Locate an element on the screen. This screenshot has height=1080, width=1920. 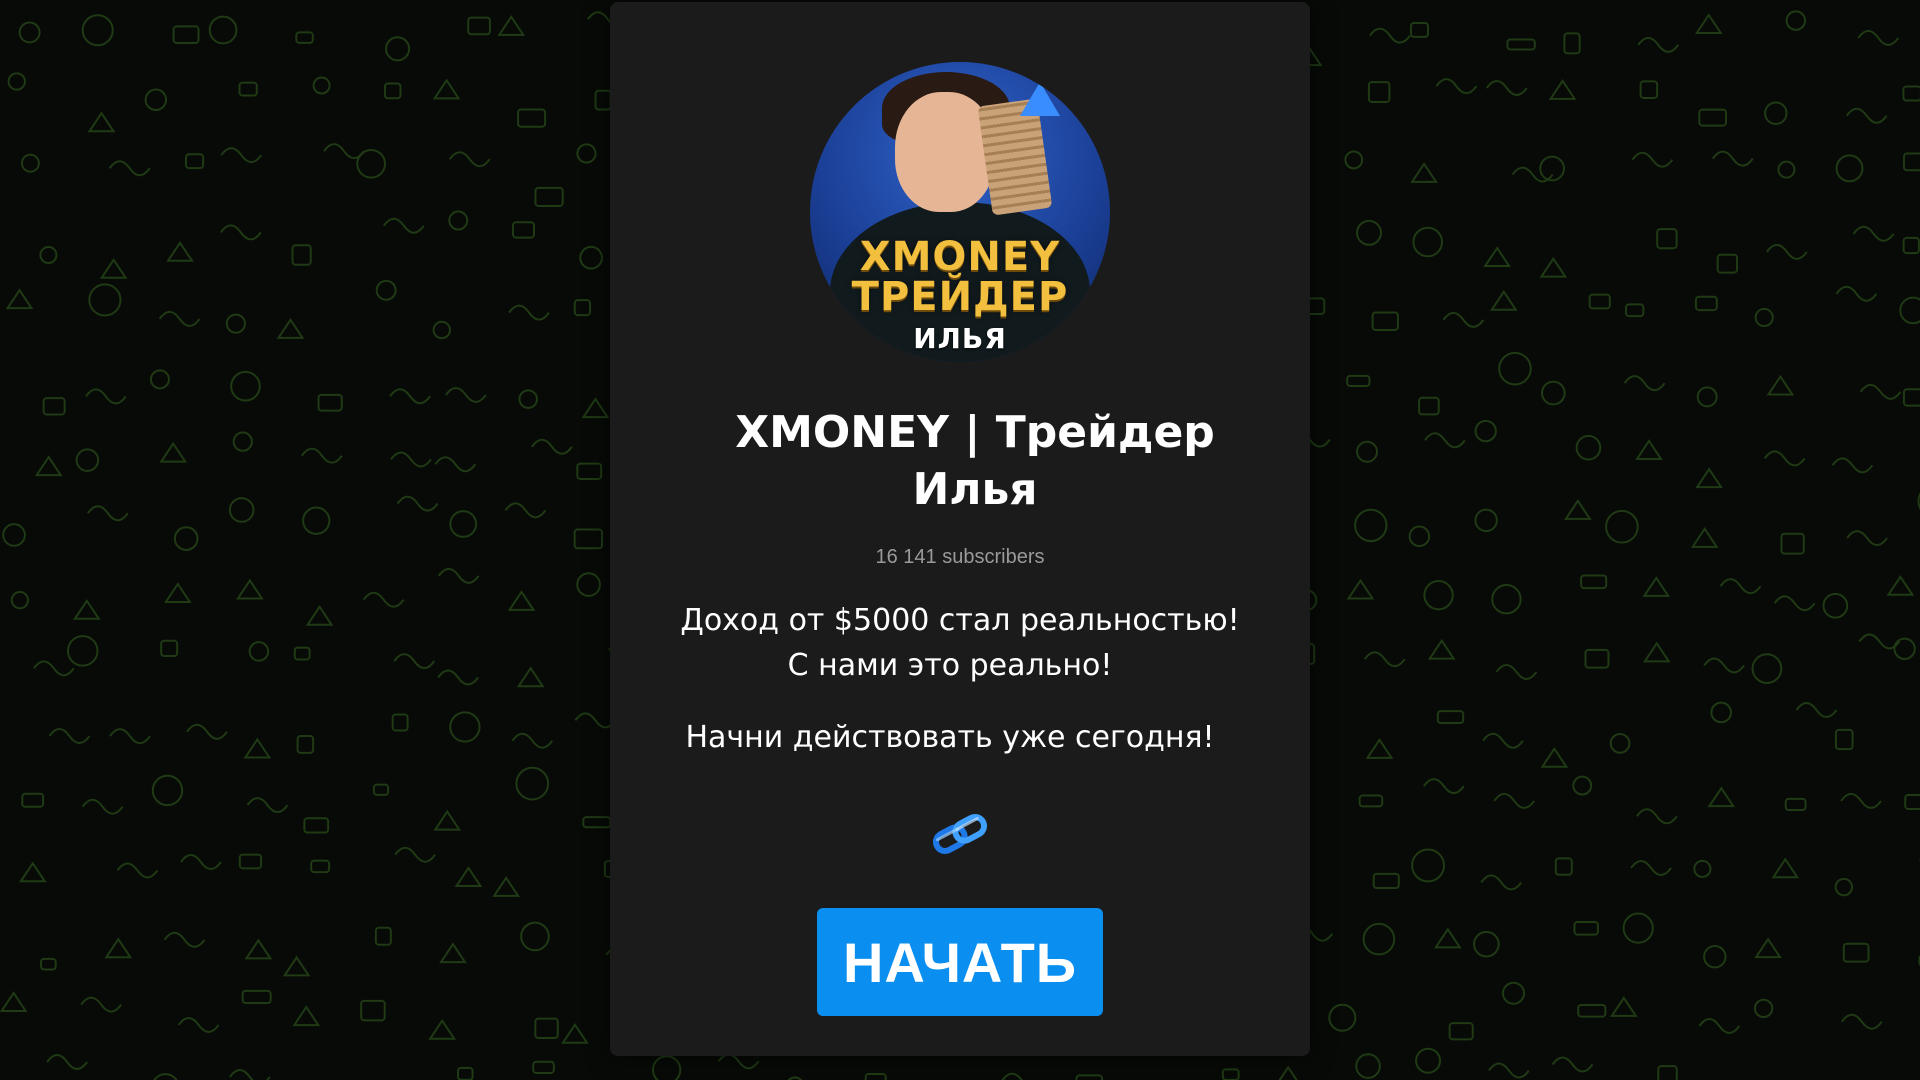
start-button: НАЧАТЬ is located at coordinates (960, 962).